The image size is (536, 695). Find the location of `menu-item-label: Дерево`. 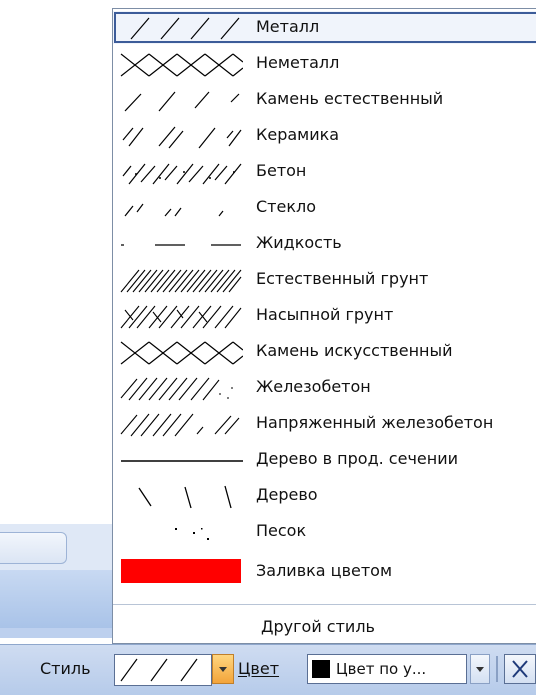

menu-item-label: Дерево is located at coordinates (287, 494).